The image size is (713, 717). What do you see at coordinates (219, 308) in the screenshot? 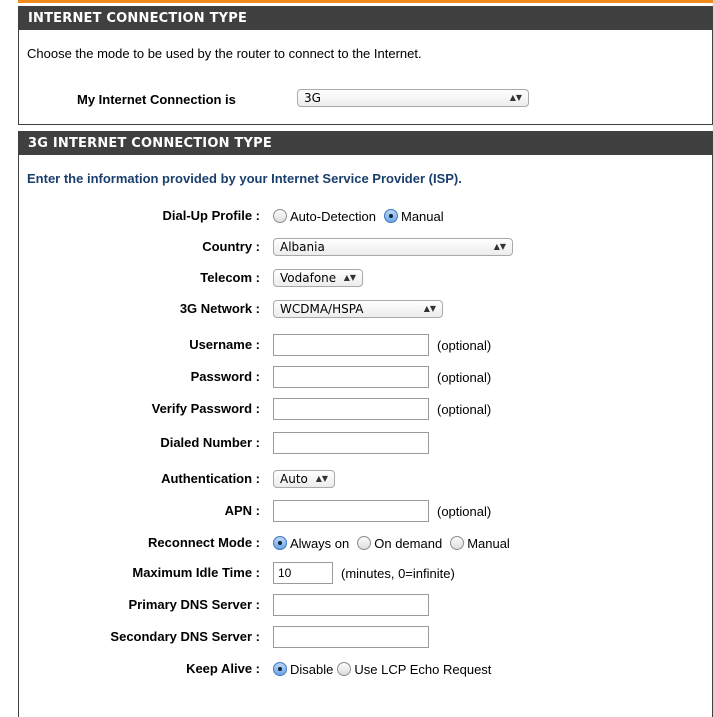
I see `3g-network-label: 3G Network :` at bounding box center [219, 308].